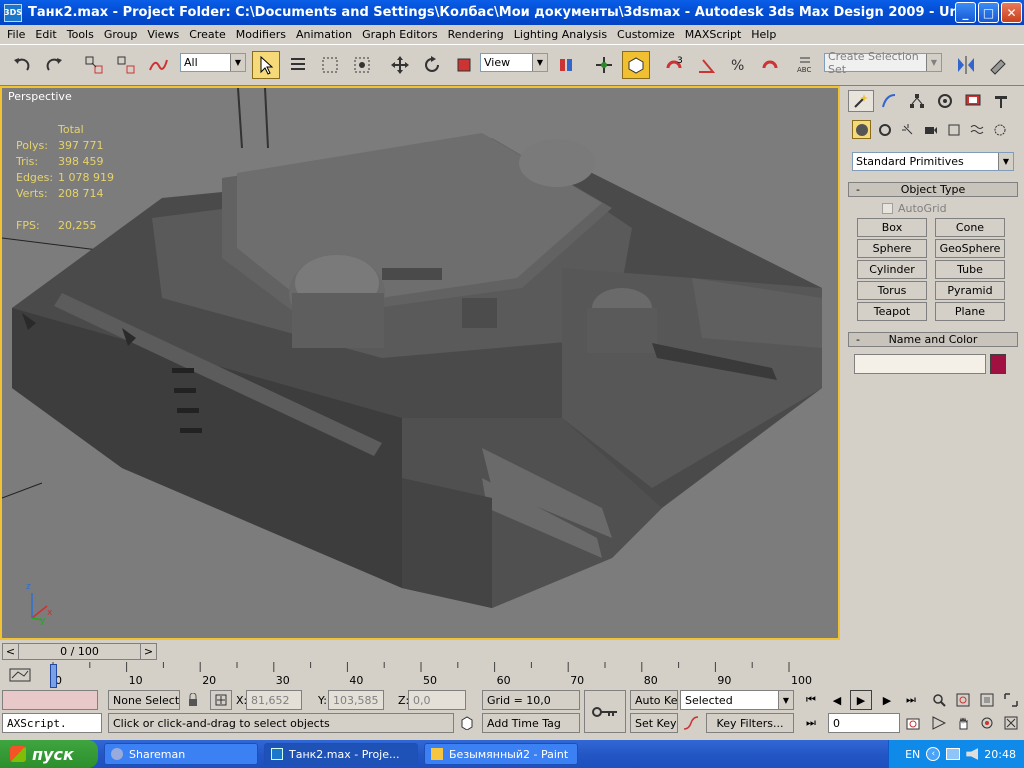 This screenshot has width=1024, height=768. Describe the element at coordinates (324, 34) in the screenshot. I see `menu-animation: Animation` at that location.